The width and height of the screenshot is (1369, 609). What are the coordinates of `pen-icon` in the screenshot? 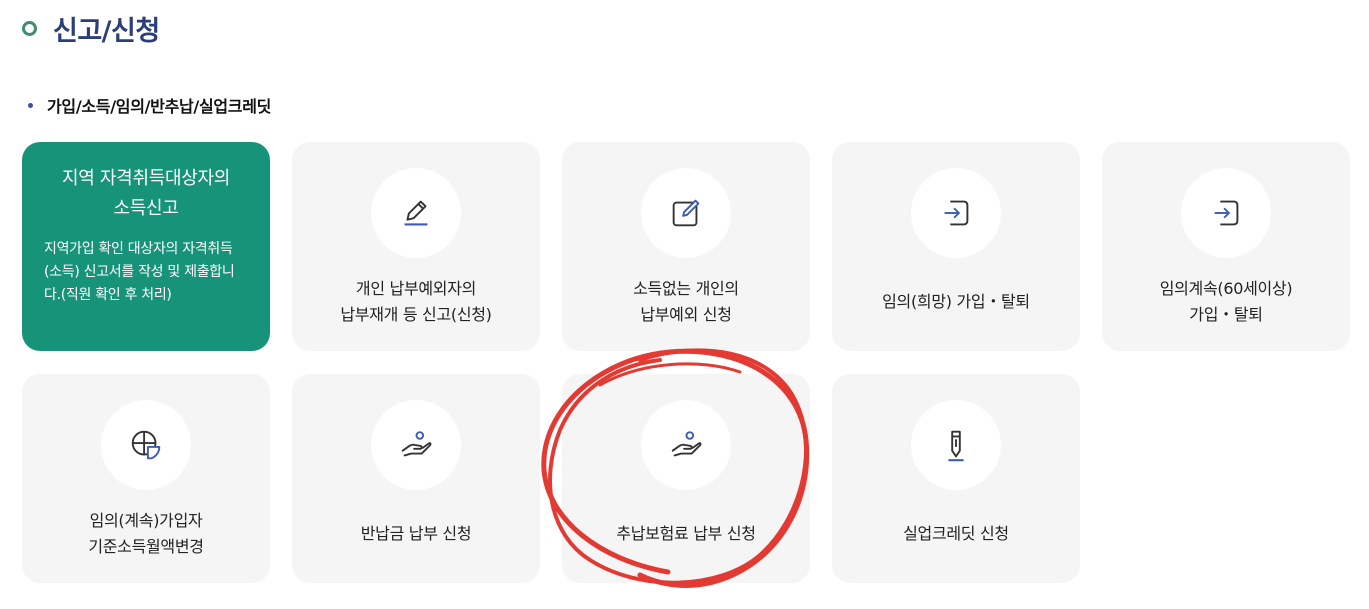 It's located at (956, 446).